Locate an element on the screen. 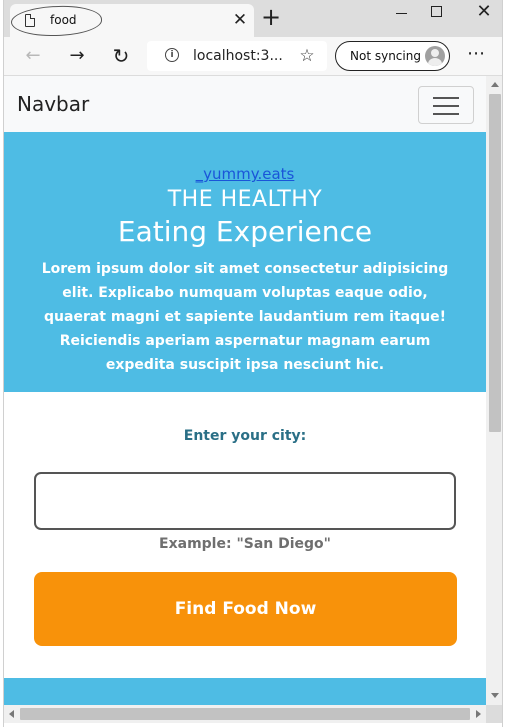 The height and width of the screenshot is (727, 506). profile-sync-button: Not syncing is located at coordinates (392, 56).